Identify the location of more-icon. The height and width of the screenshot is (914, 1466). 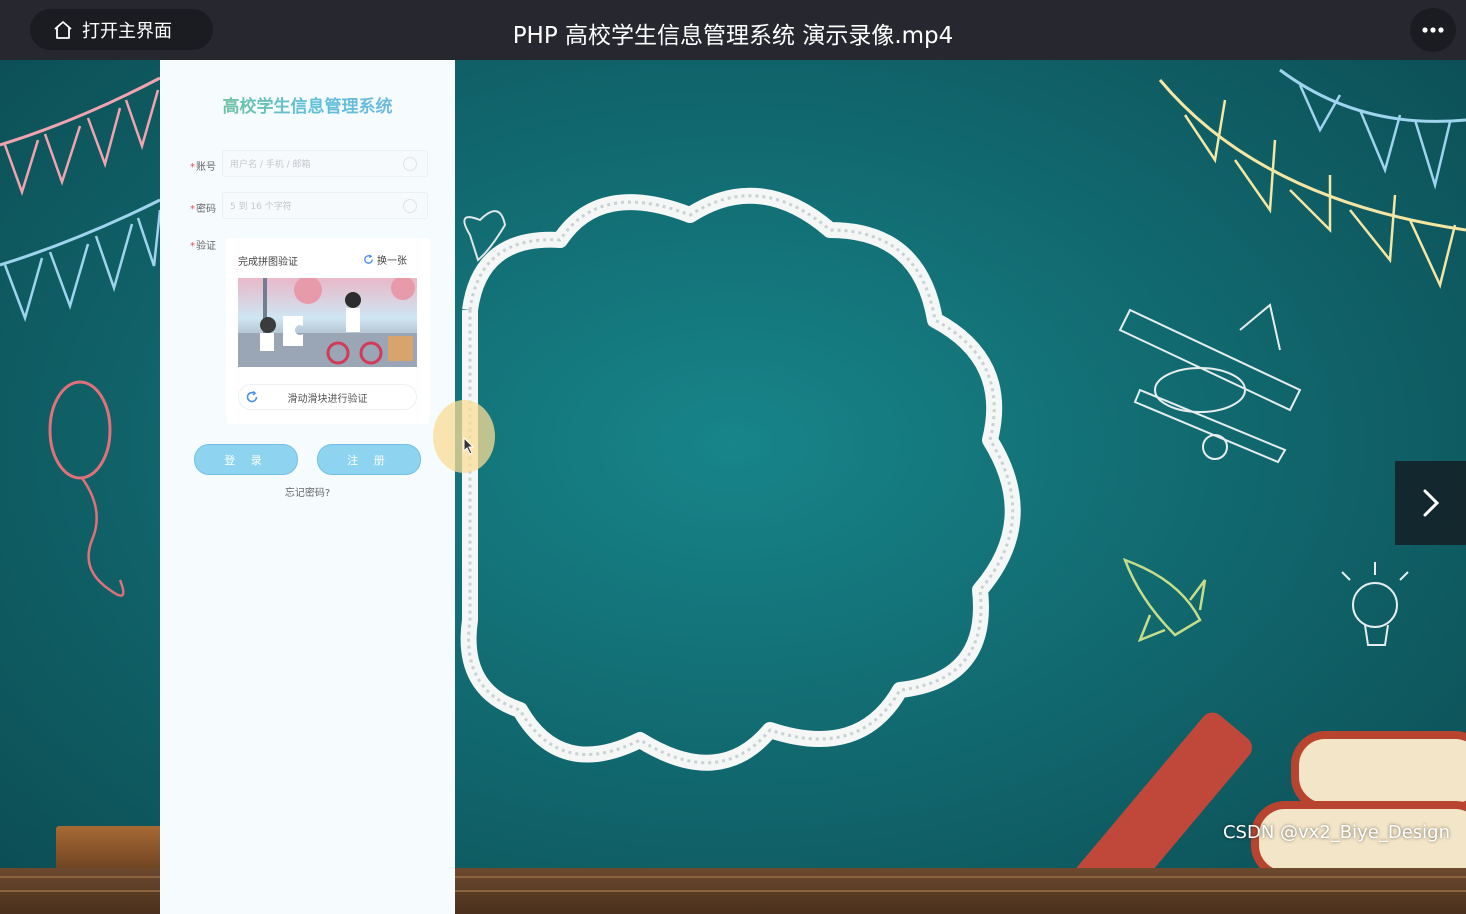
(1433, 30).